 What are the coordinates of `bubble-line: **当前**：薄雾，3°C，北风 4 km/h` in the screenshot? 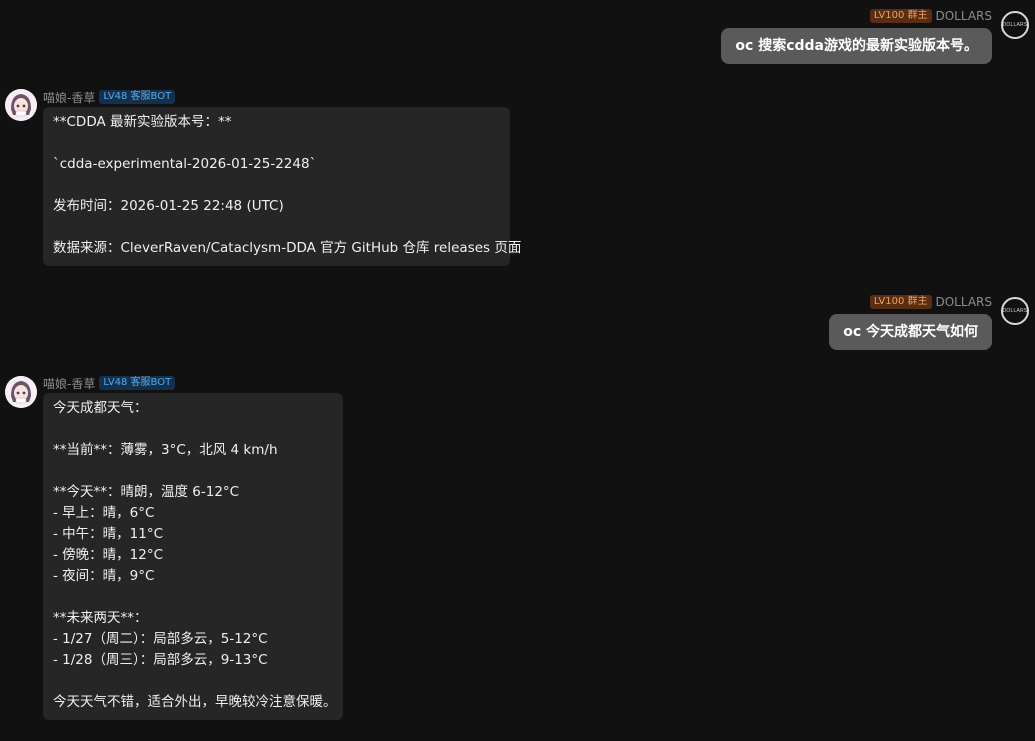 It's located at (165, 450).